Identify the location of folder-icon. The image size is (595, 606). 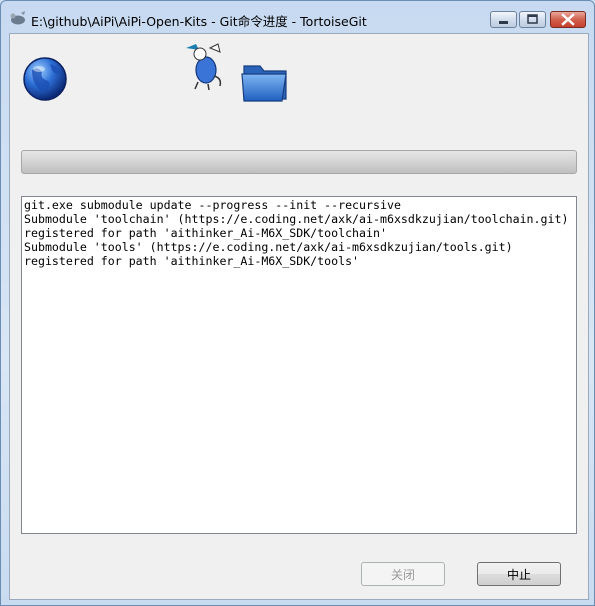
(264, 83).